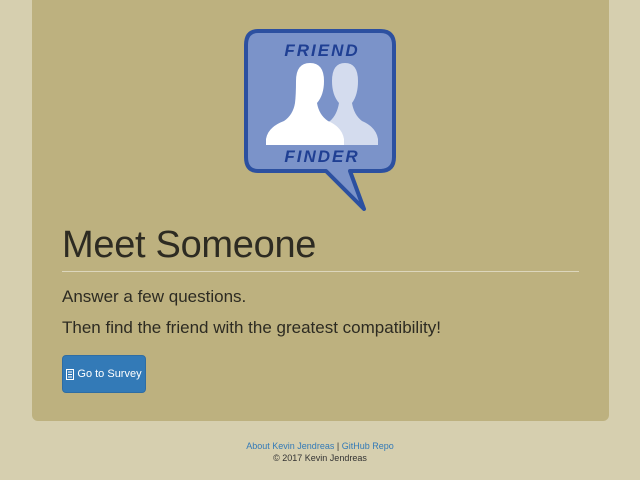 The width and height of the screenshot is (640, 480). What do you see at coordinates (109, 374) in the screenshot?
I see `go-to-survey-label: Go to Survey` at bounding box center [109, 374].